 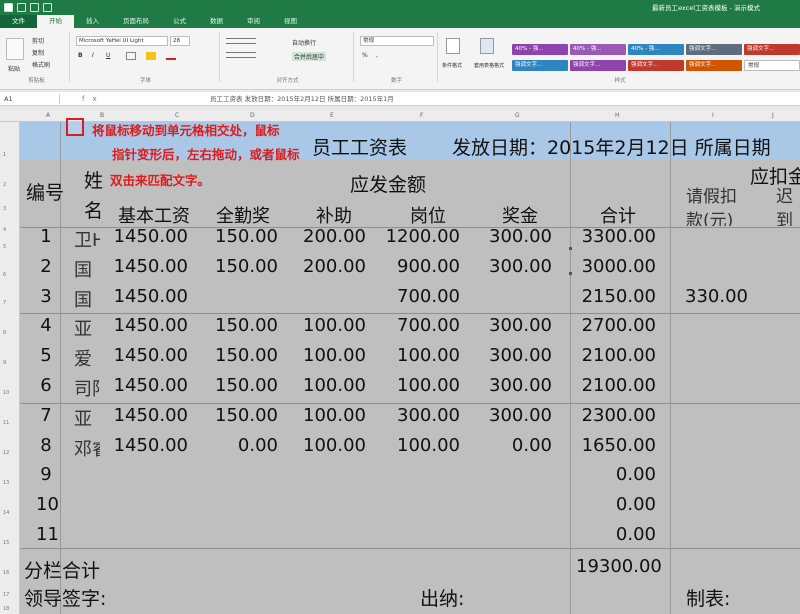 What do you see at coordinates (151, 56) in the screenshot?
I see `fill-color-icon` at bounding box center [151, 56].